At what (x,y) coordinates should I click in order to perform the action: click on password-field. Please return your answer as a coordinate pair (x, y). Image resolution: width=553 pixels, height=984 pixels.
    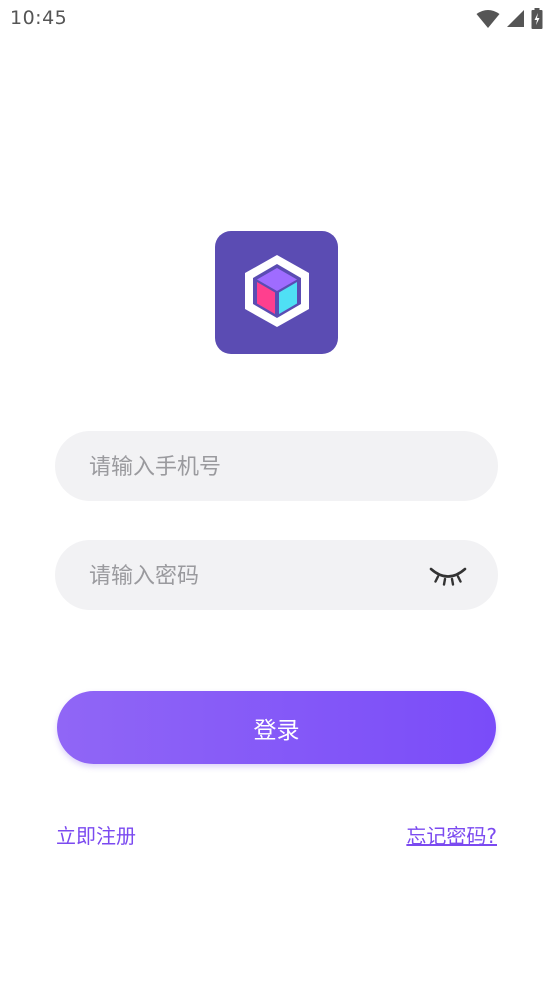
    Looking at the image, I should click on (276, 576).